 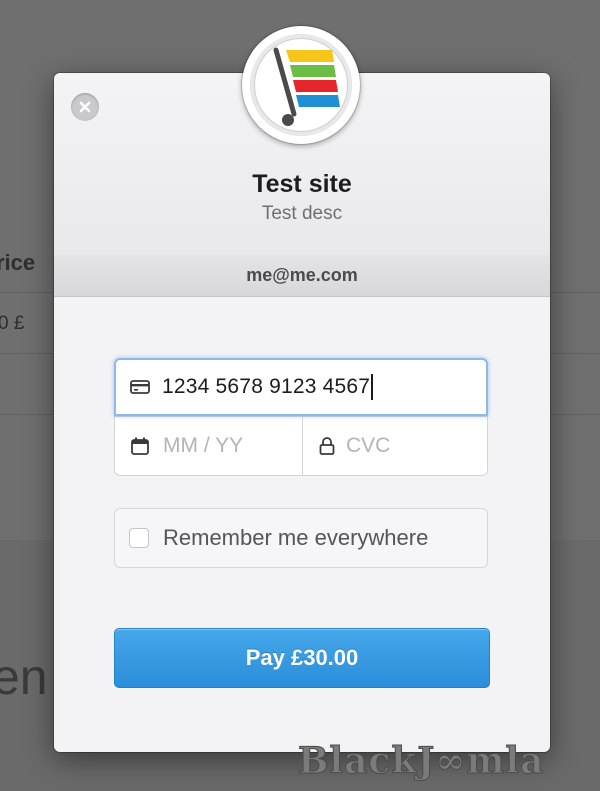 What do you see at coordinates (395, 446) in the screenshot?
I see `cvc-field: CVC` at bounding box center [395, 446].